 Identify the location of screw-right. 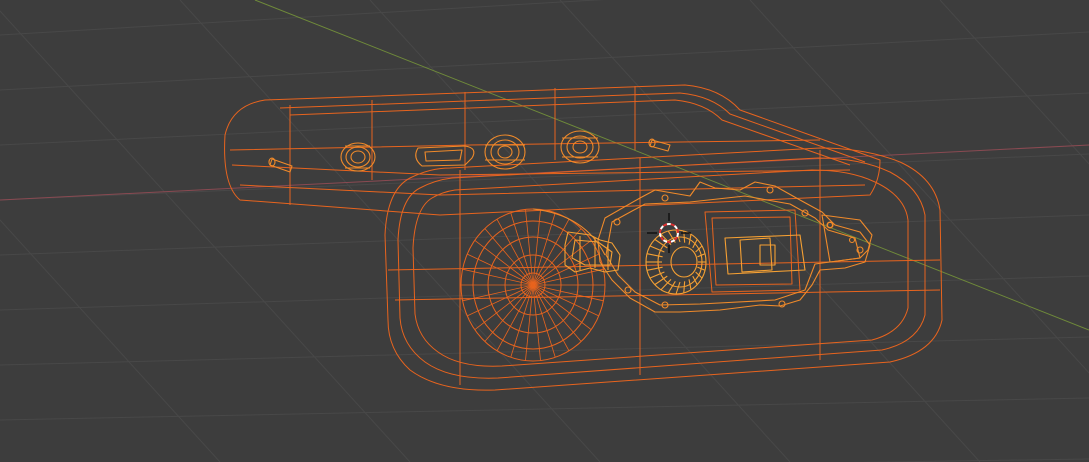
(659, 145).